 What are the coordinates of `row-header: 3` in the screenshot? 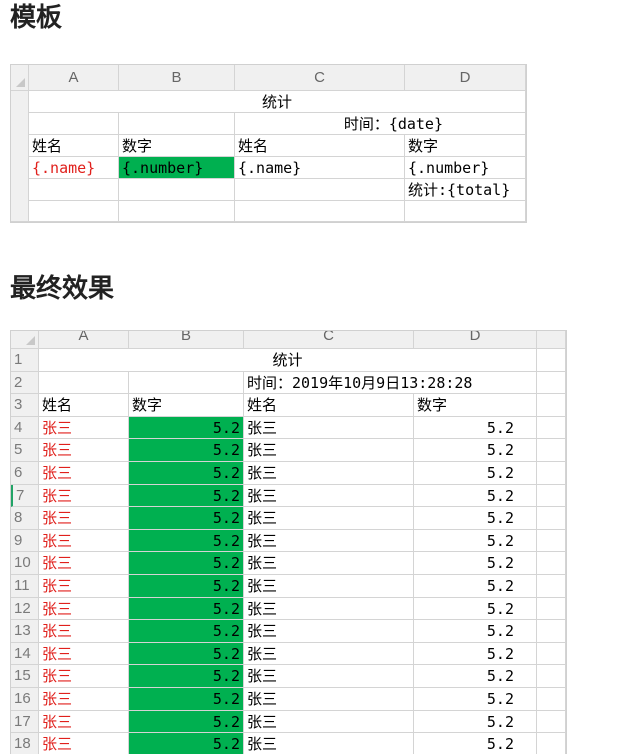 It's located at (25, 405).